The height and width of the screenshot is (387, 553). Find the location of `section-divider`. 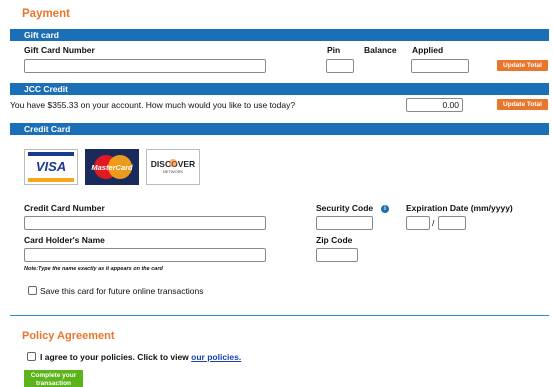

section-divider is located at coordinates (279, 315).